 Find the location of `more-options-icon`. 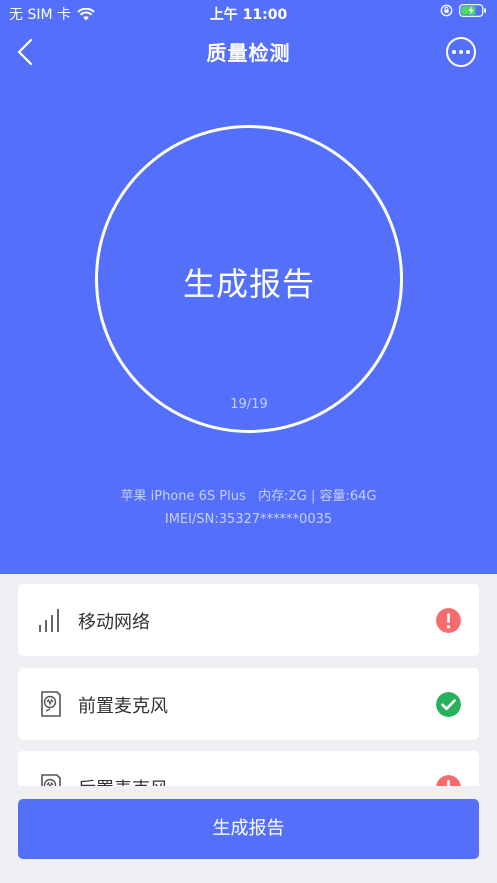

more-options-icon is located at coordinates (461, 52).